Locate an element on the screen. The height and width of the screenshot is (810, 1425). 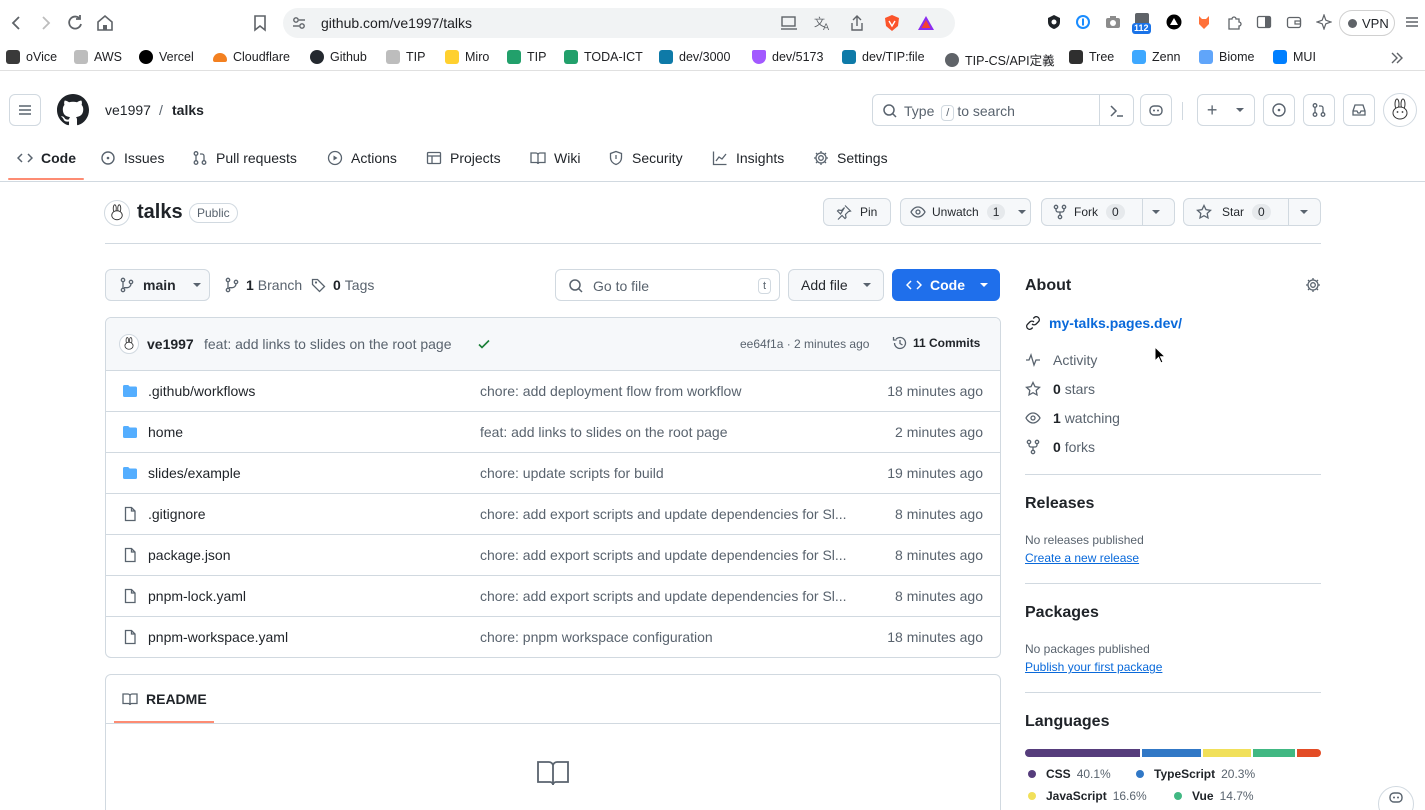
tab-actions: Actions is located at coordinates (362, 158).